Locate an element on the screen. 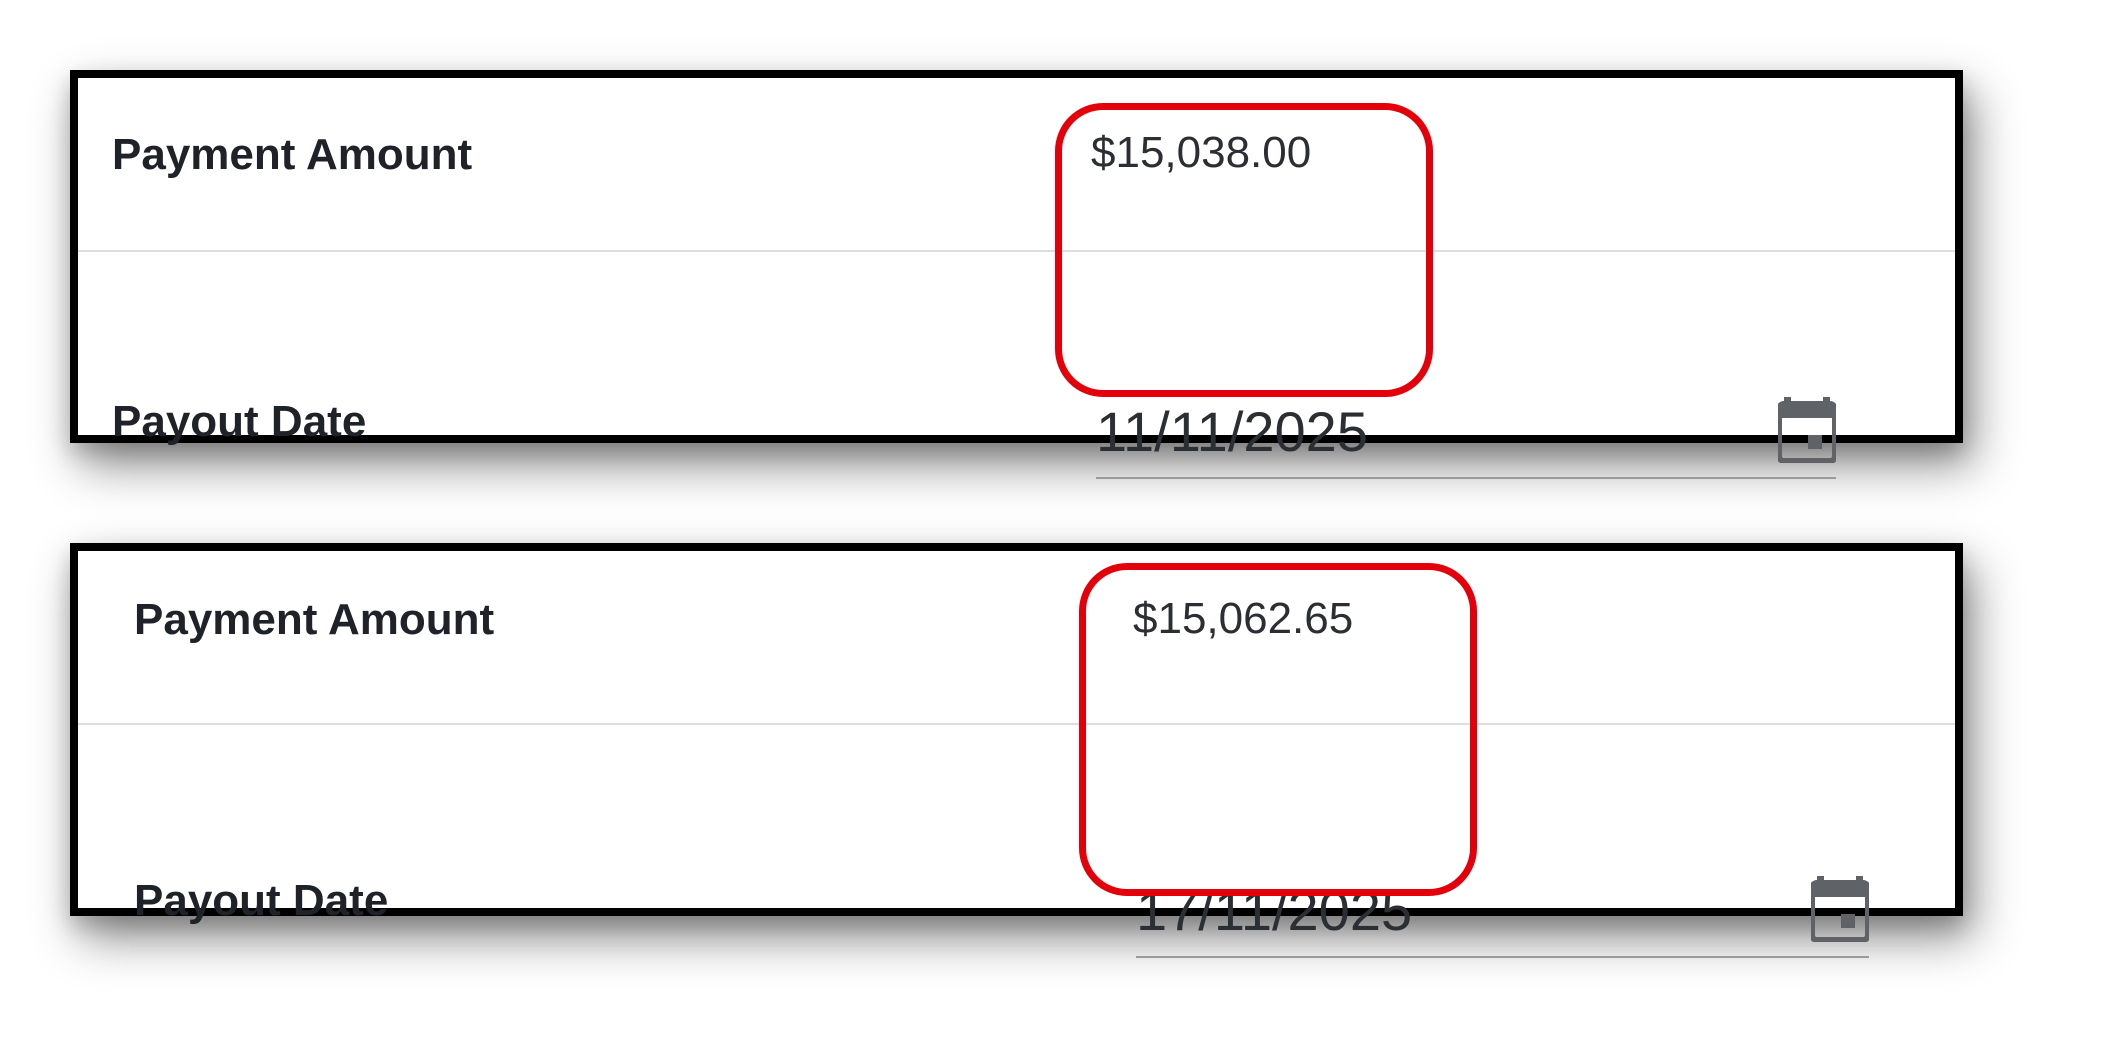  payout-date-value: 11/11/2025 is located at coordinates (1232, 431).